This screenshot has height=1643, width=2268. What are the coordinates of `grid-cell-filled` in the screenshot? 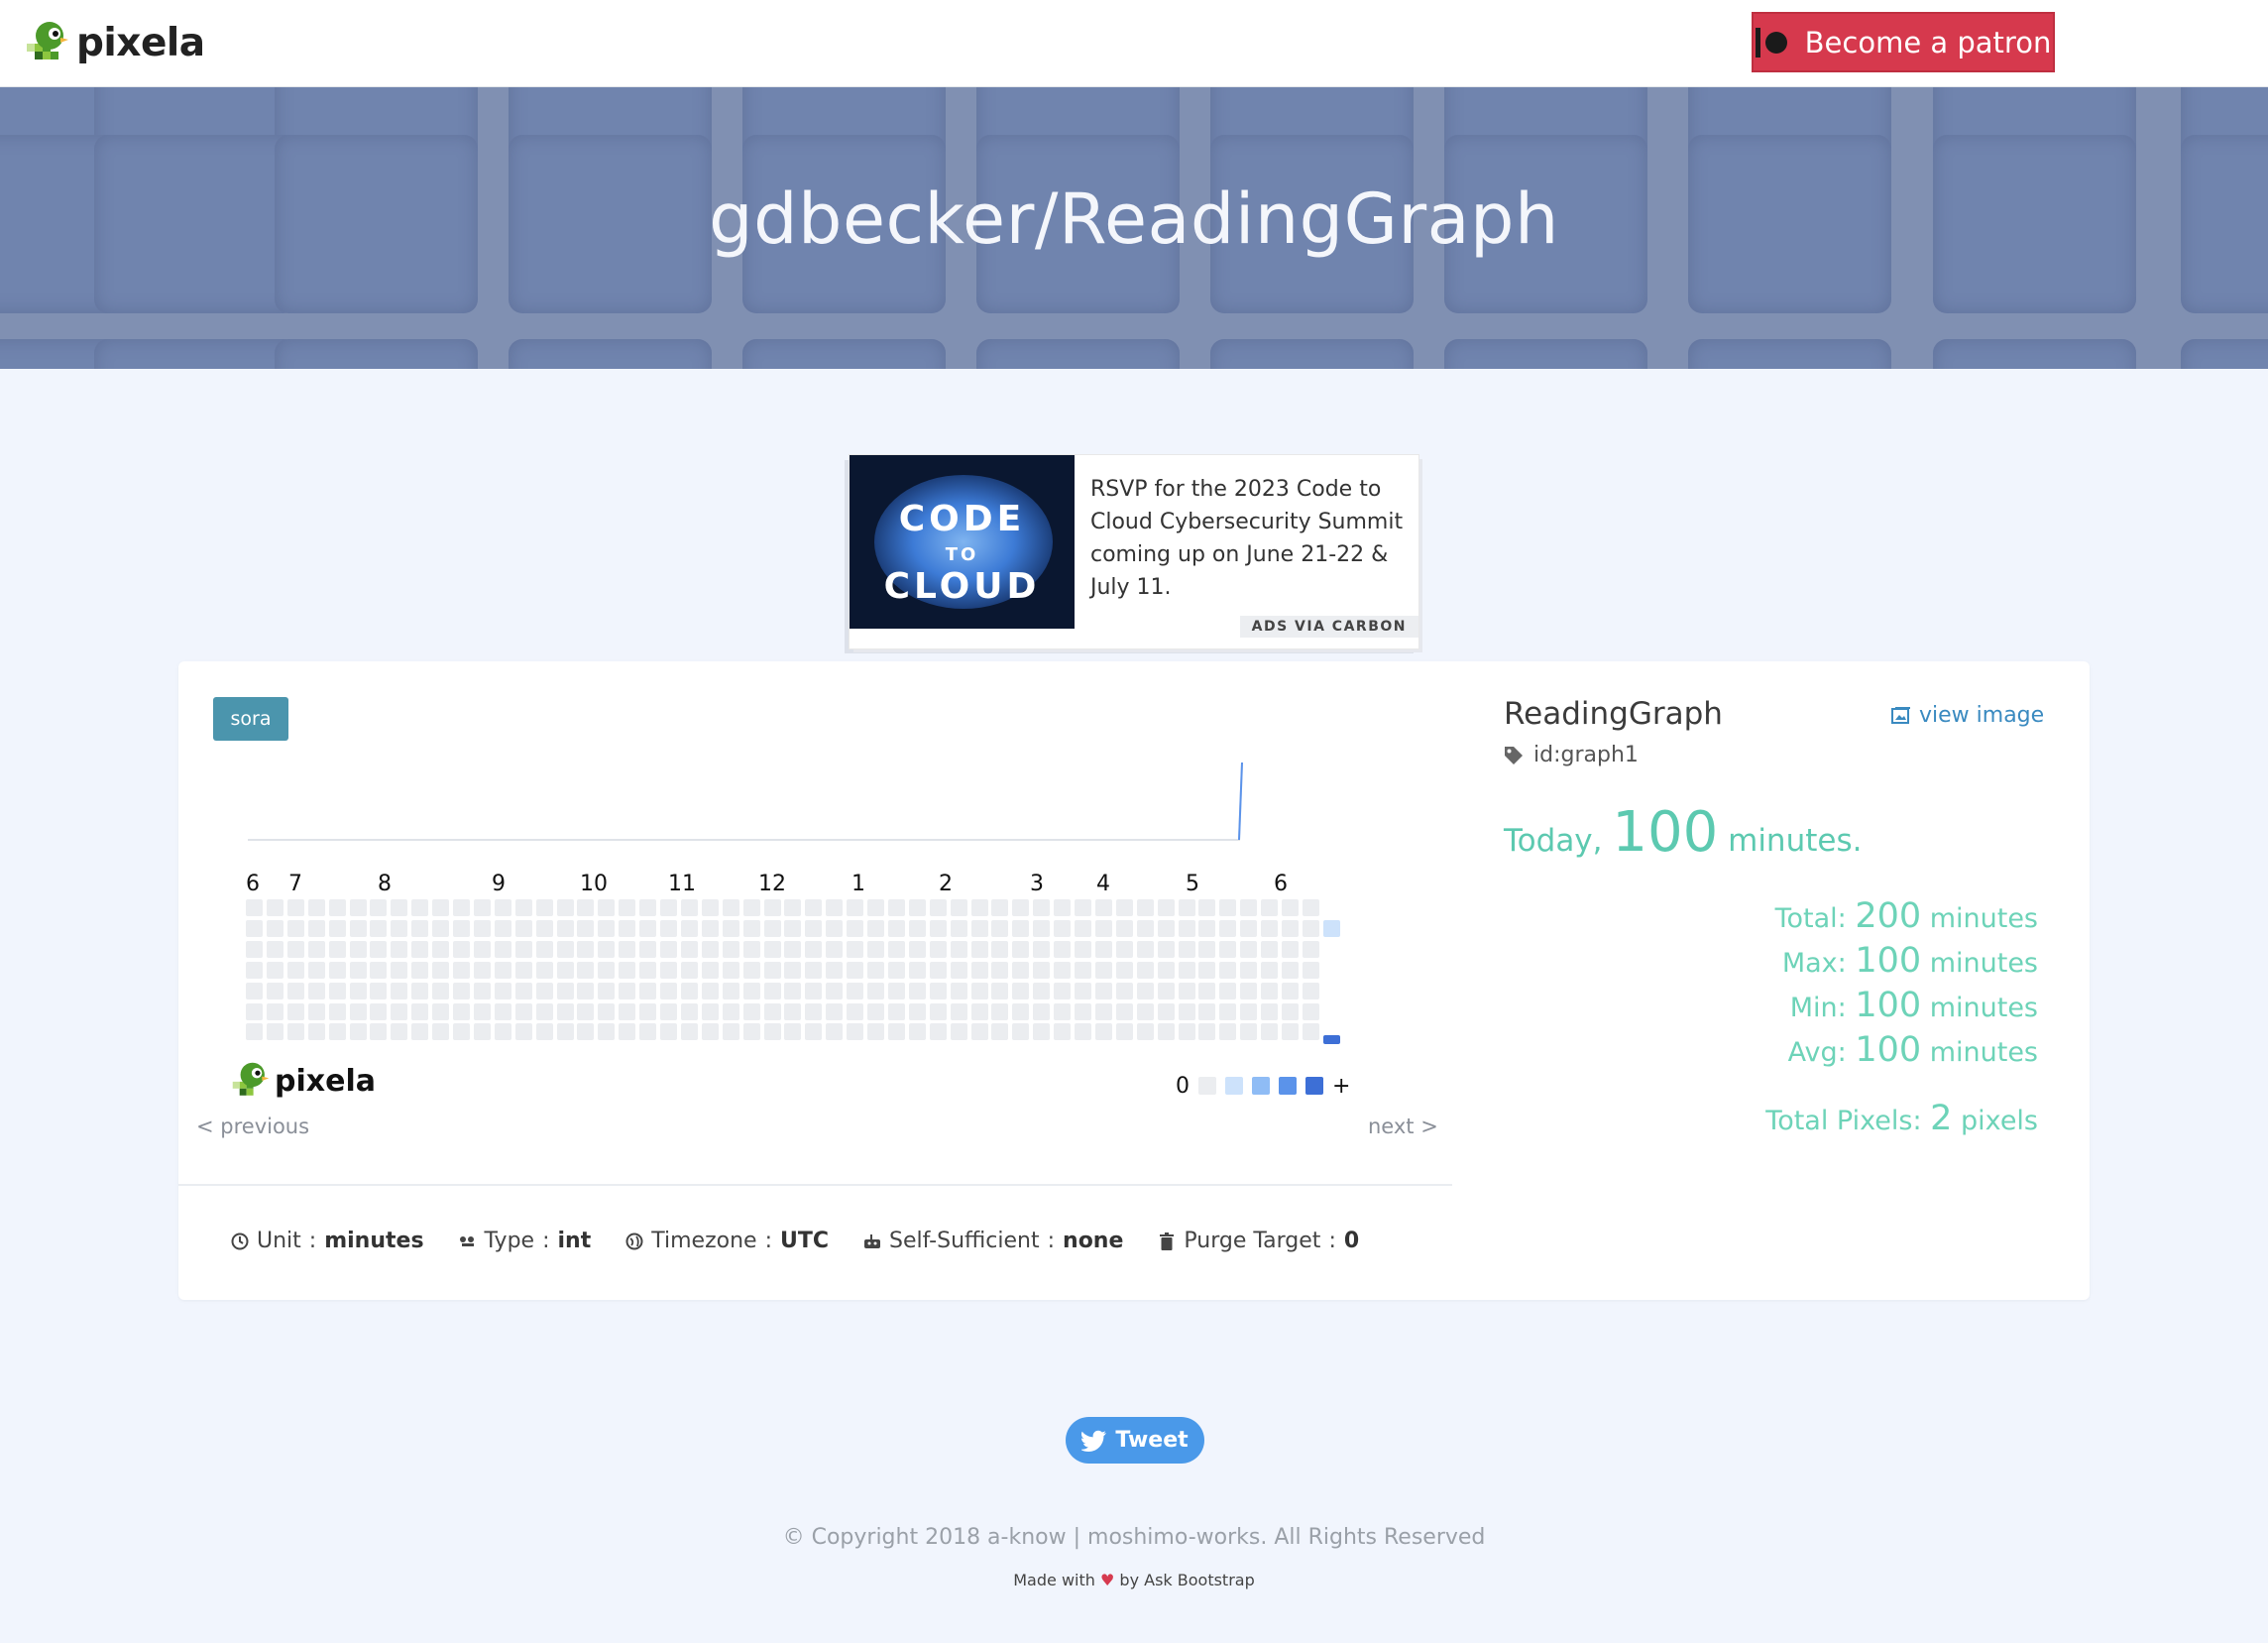 It's located at (1331, 928).